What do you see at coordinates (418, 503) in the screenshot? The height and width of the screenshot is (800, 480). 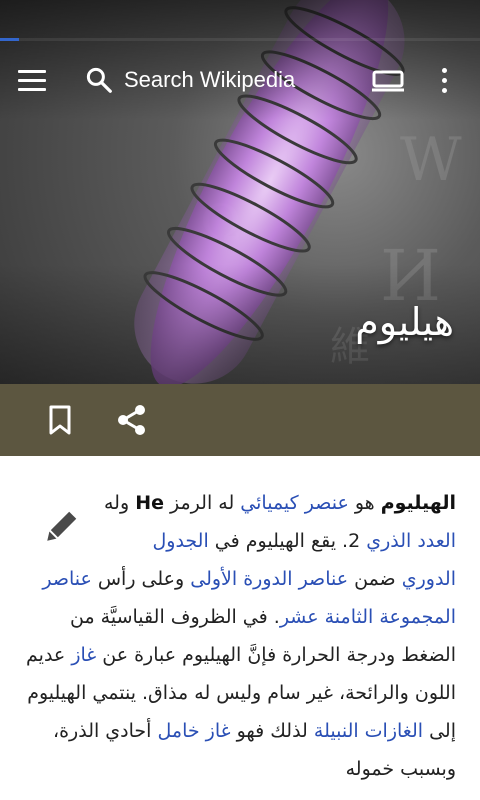 I see `article-term: الهيليوم` at bounding box center [418, 503].